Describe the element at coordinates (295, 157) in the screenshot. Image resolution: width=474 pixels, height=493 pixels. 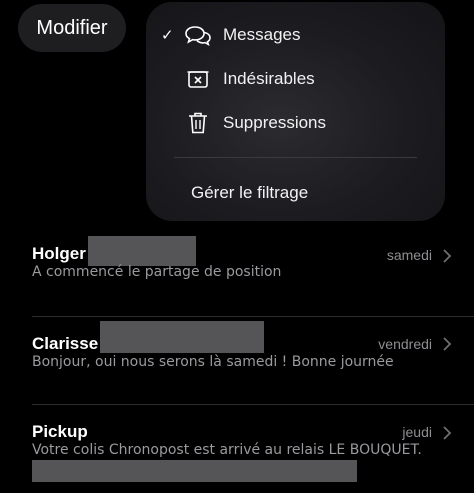
I see `menu-divider` at that location.